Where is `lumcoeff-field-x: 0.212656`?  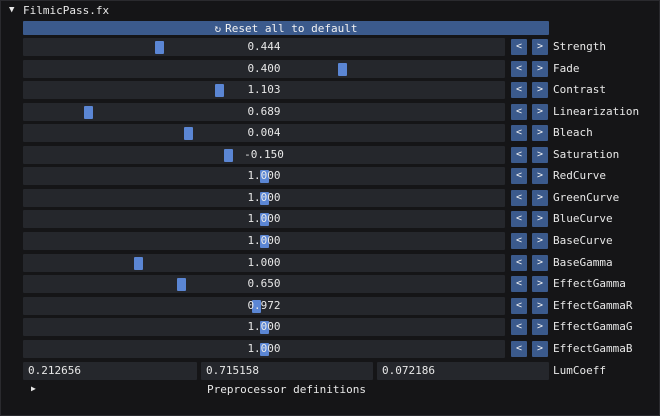
lumcoeff-field-x: 0.212656 is located at coordinates (110, 371).